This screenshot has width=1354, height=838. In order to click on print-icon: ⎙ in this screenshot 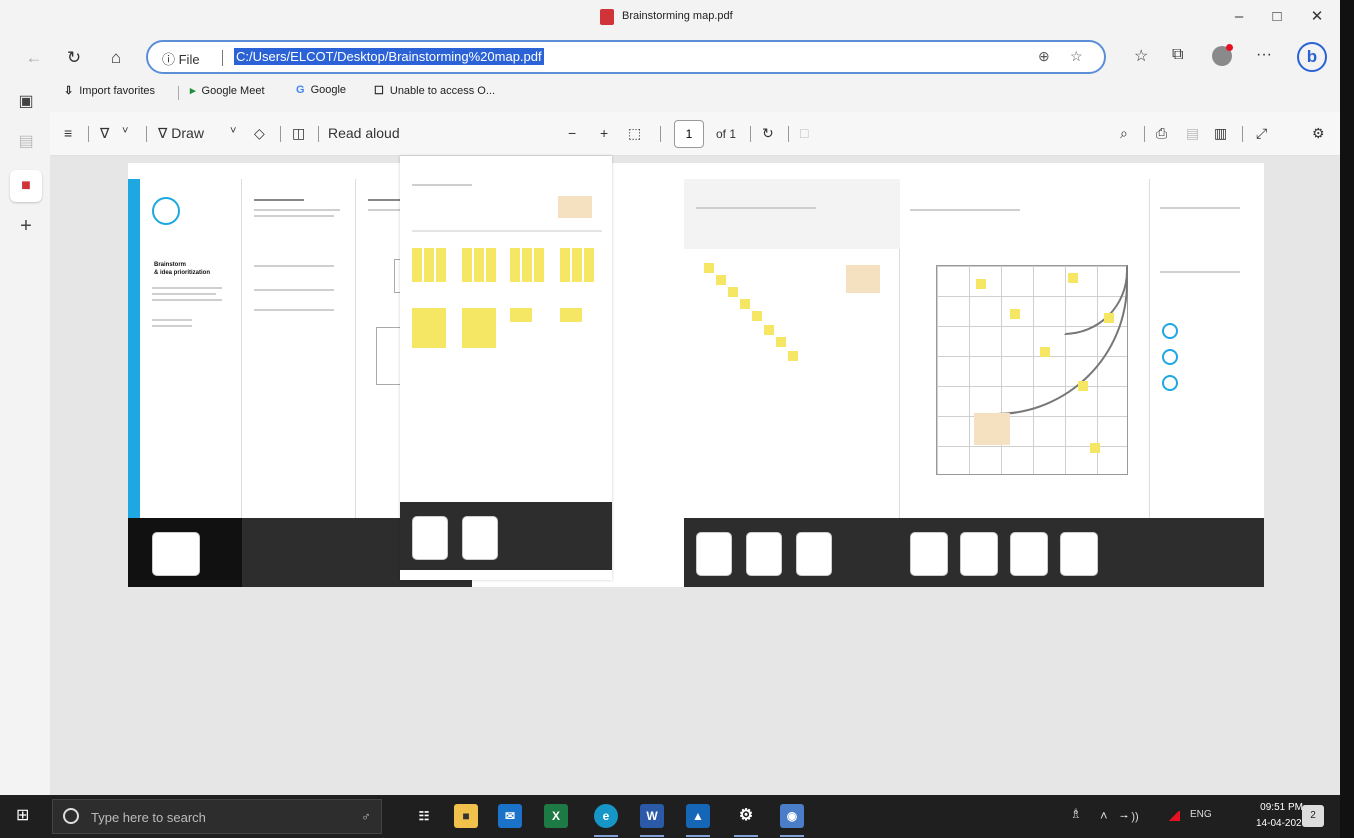, I will do `click(1161, 133)`.